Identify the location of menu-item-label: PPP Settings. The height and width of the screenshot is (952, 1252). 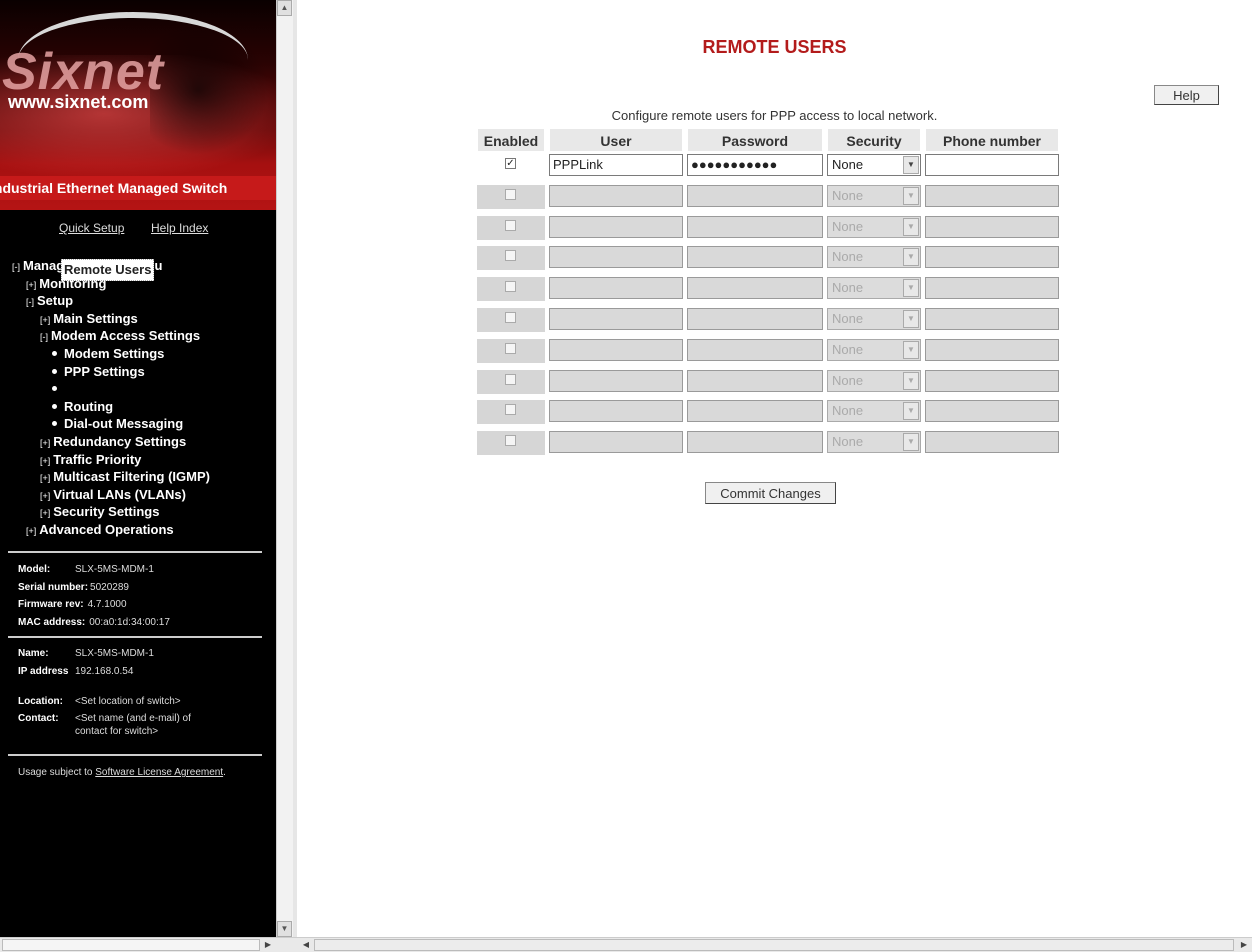
(104, 371).